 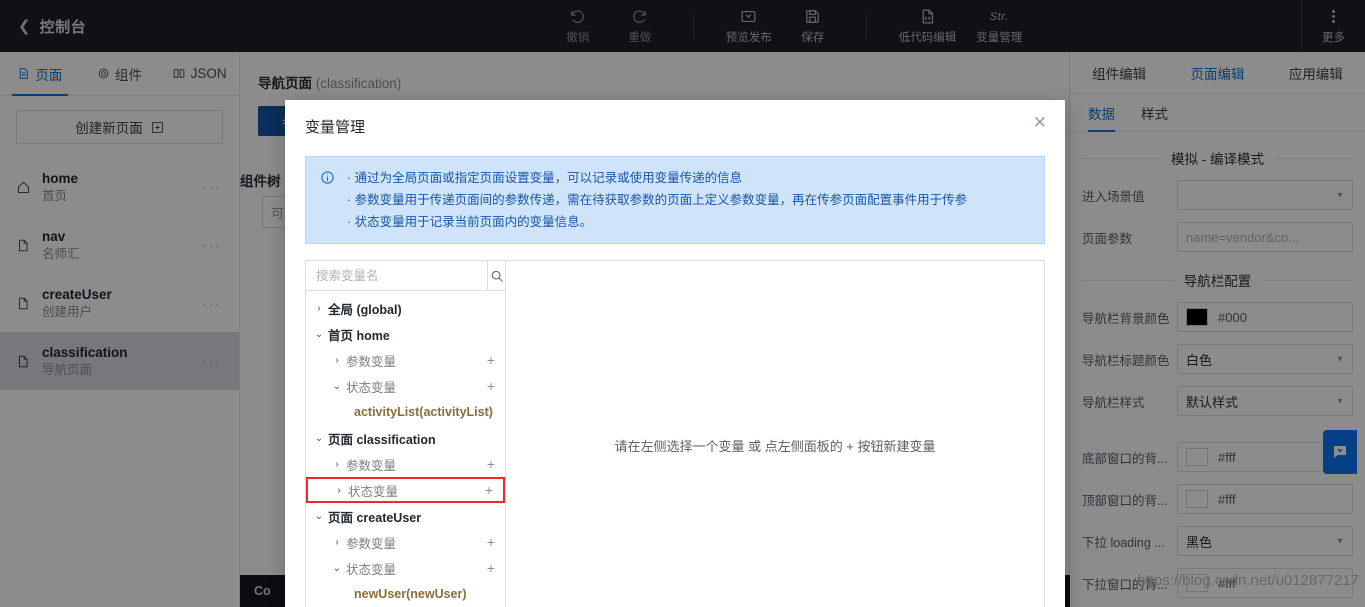 I want to click on search-button, so click(x=496, y=276).